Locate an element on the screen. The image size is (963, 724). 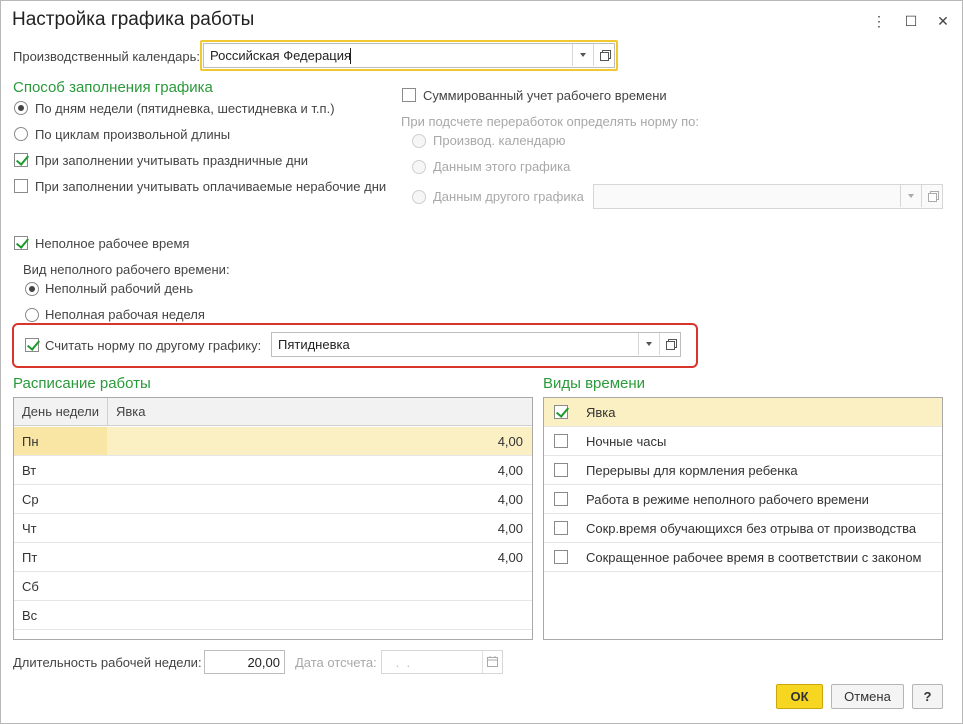
radio-norm-calendar is located at coordinates (419, 141).